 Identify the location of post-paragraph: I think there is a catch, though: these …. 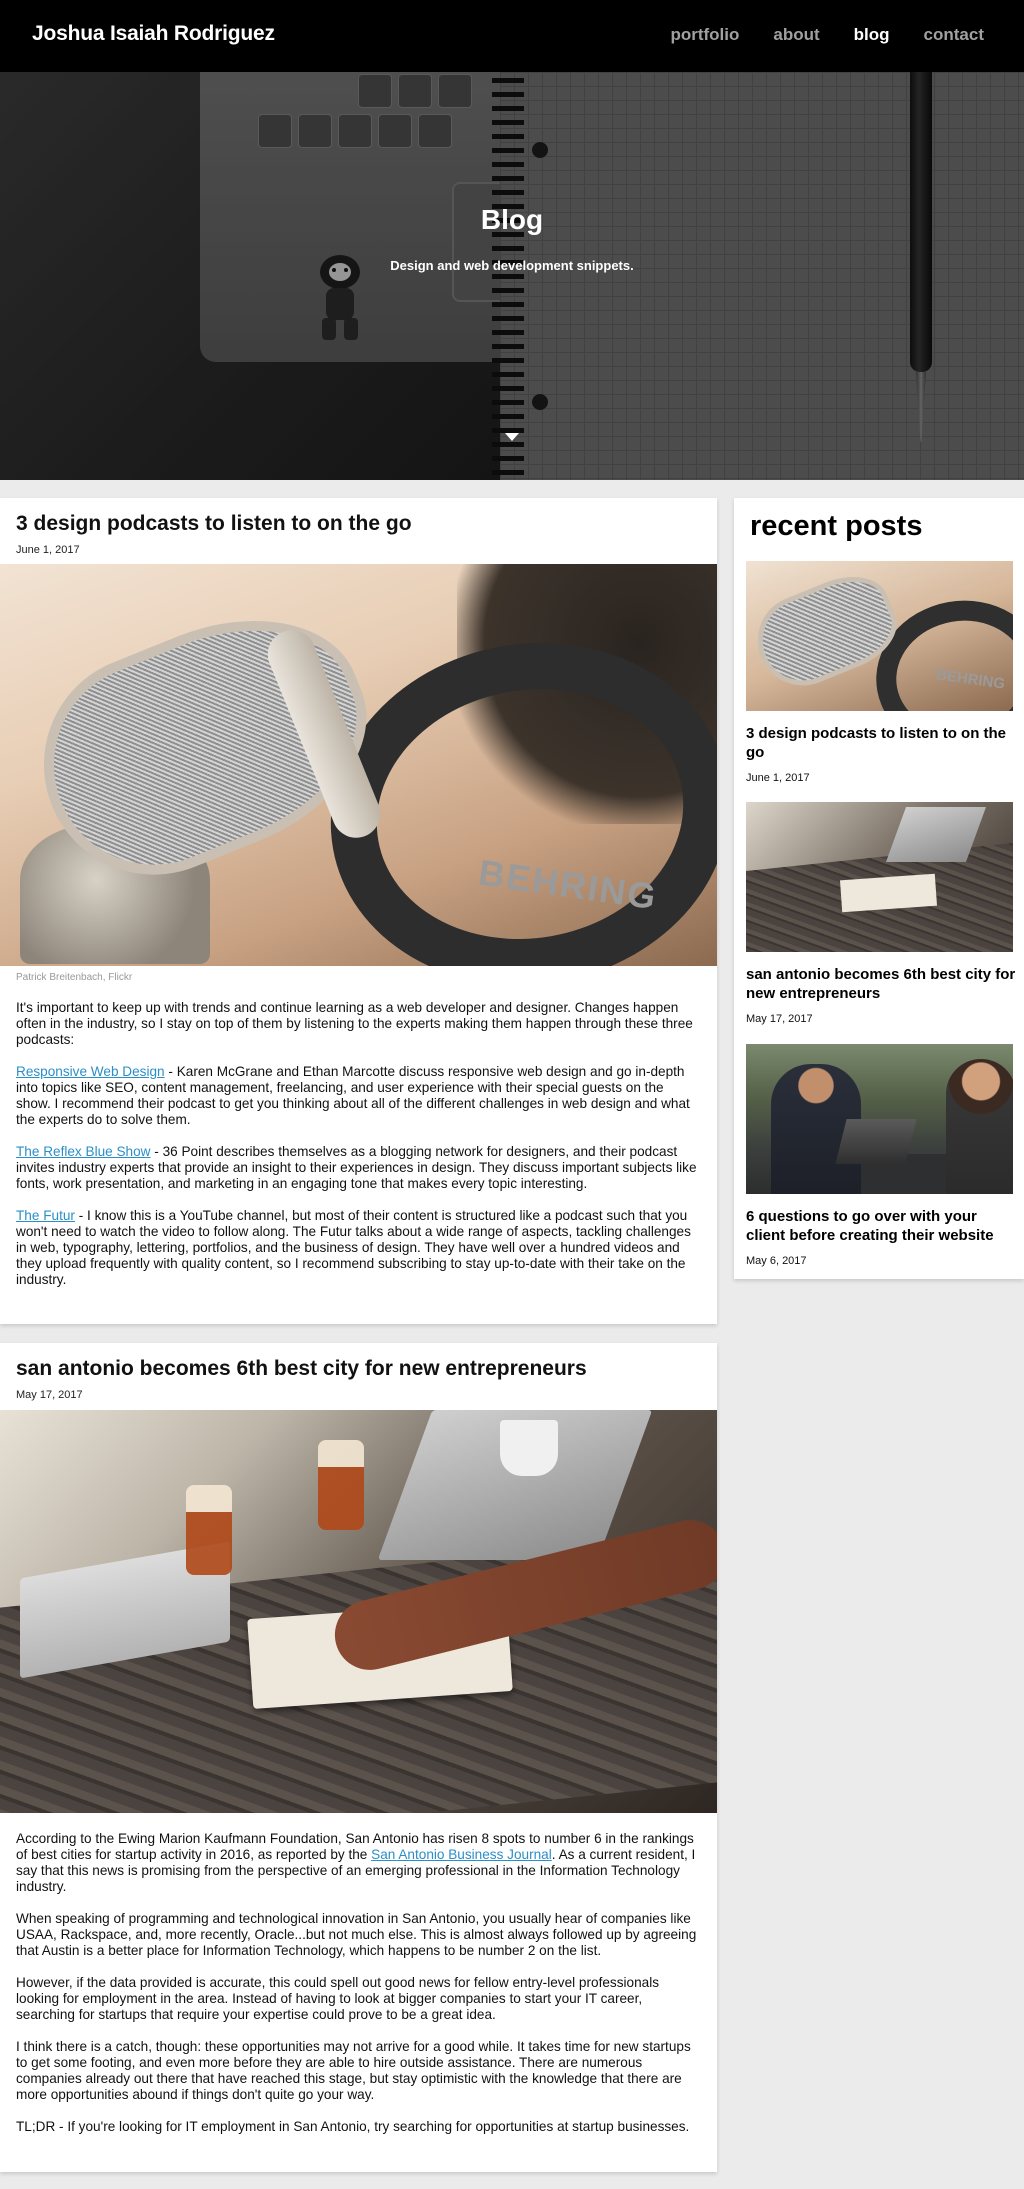
(353, 2070).